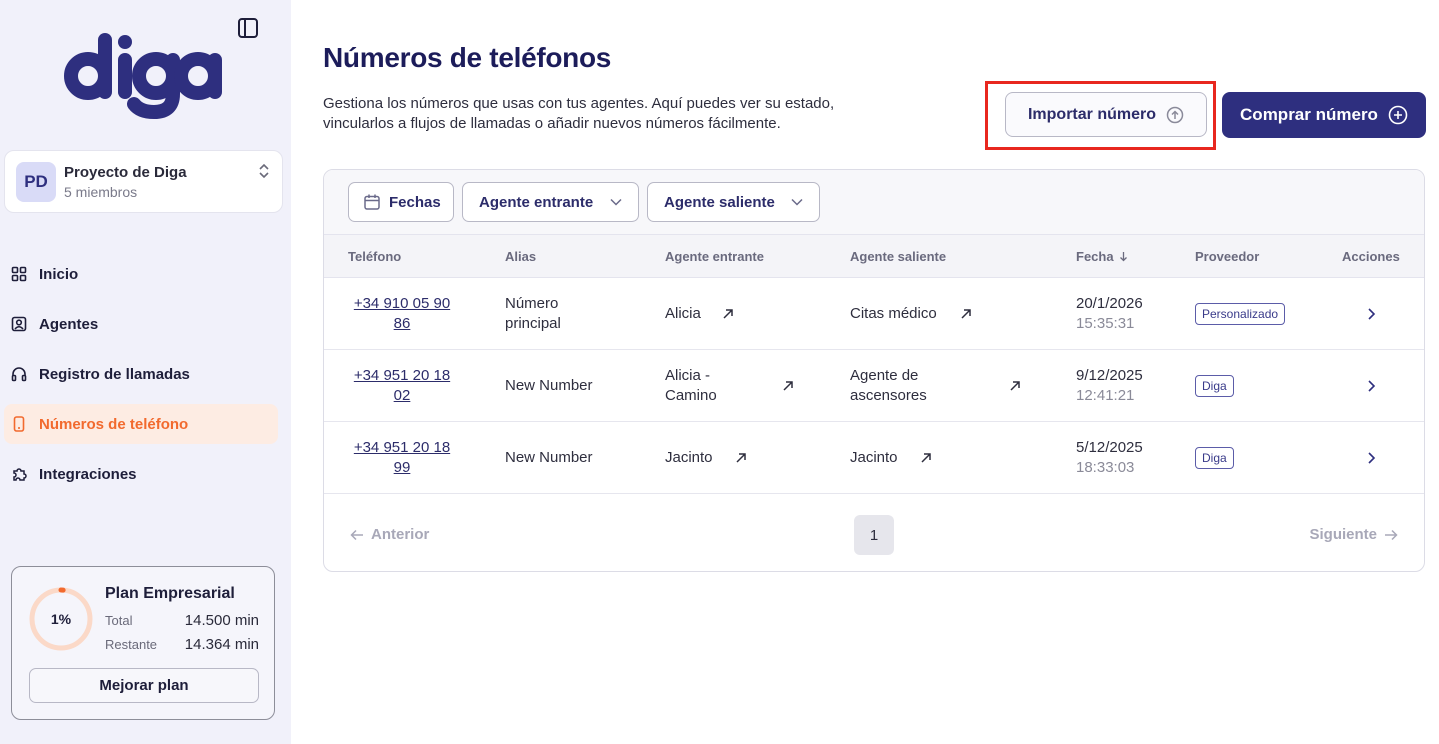 The image size is (1439, 744). I want to click on phone-line-1: +34 951 20 18, so click(402, 447).